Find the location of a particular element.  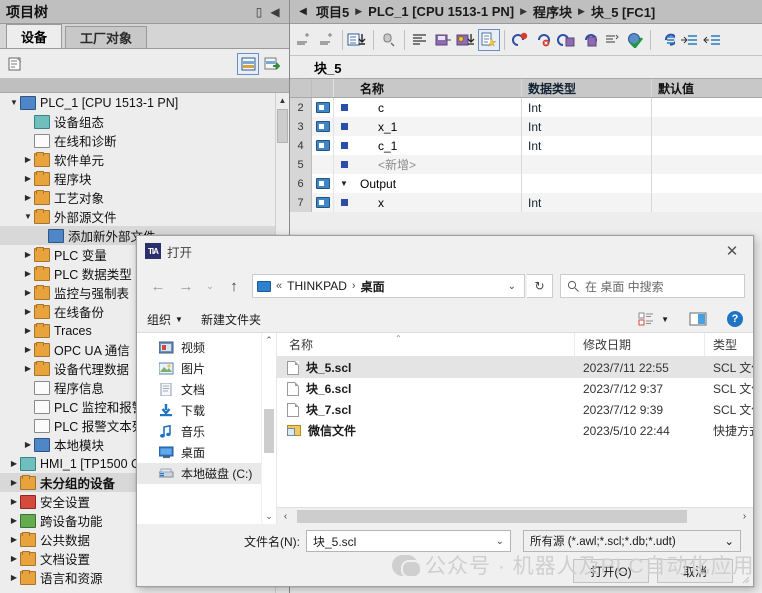

nav-item-5: 桌面 is located at coordinates (206, 452).